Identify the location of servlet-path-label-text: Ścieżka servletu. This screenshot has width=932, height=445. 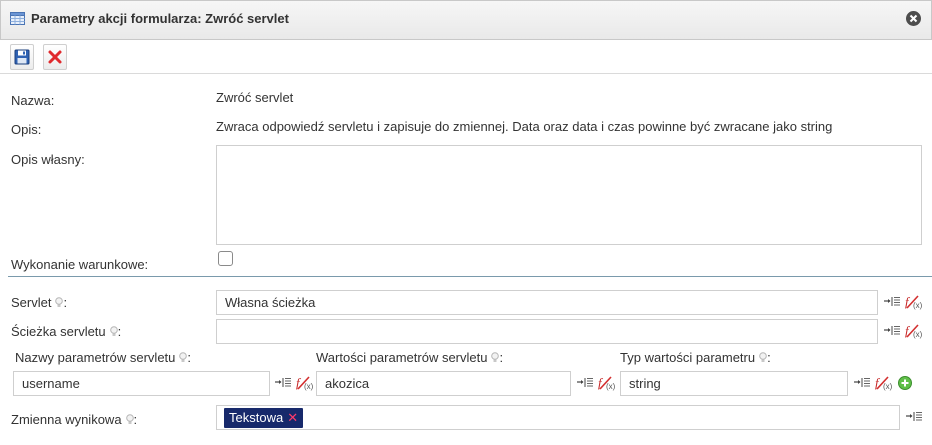
(58, 331).